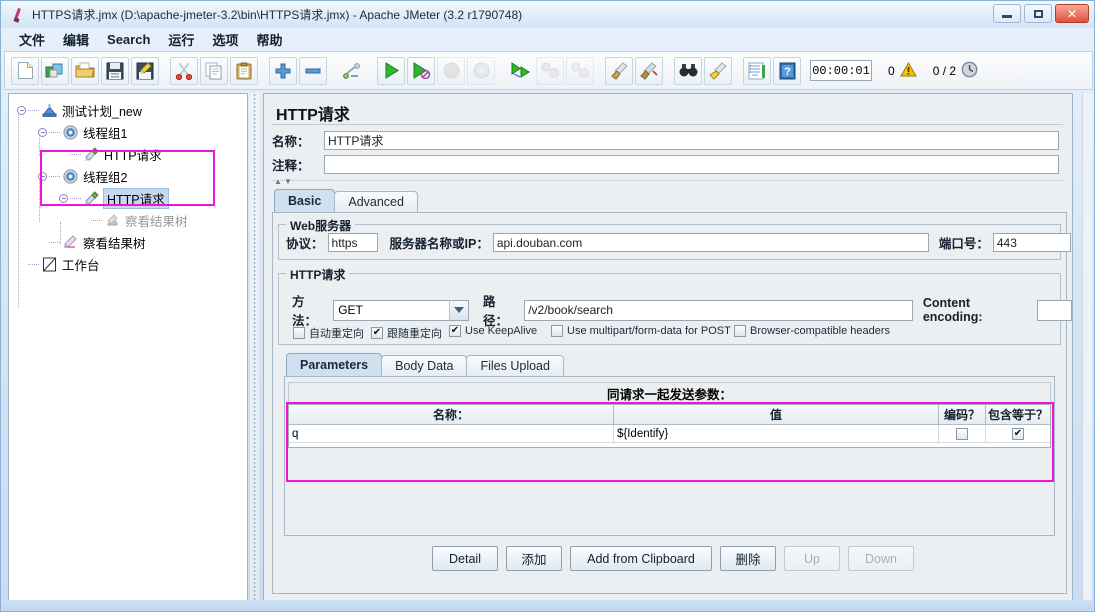  Describe the element at coordinates (76, 39) in the screenshot. I see `menu-edit: 编辑` at that location.